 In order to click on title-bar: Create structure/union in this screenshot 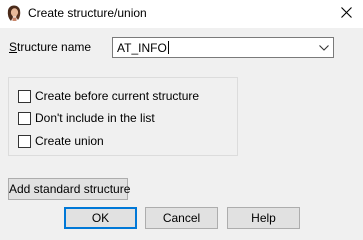, I will do `click(181, 14)`.